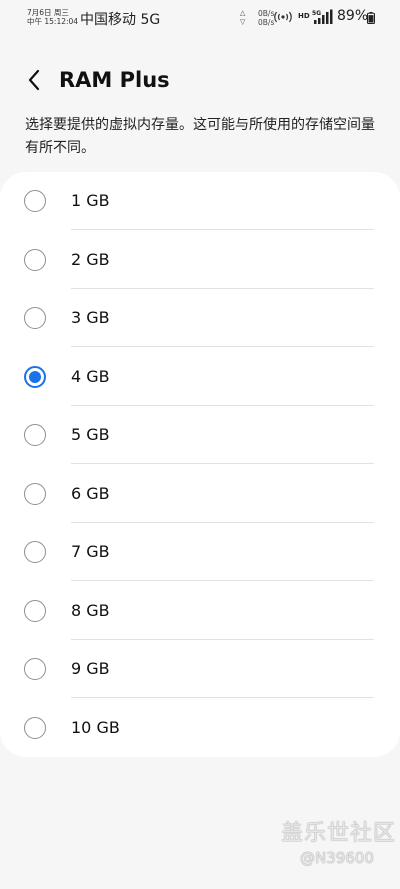  What do you see at coordinates (120, 20) in the screenshot?
I see `status-carrier: 中国移动 5G` at bounding box center [120, 20].